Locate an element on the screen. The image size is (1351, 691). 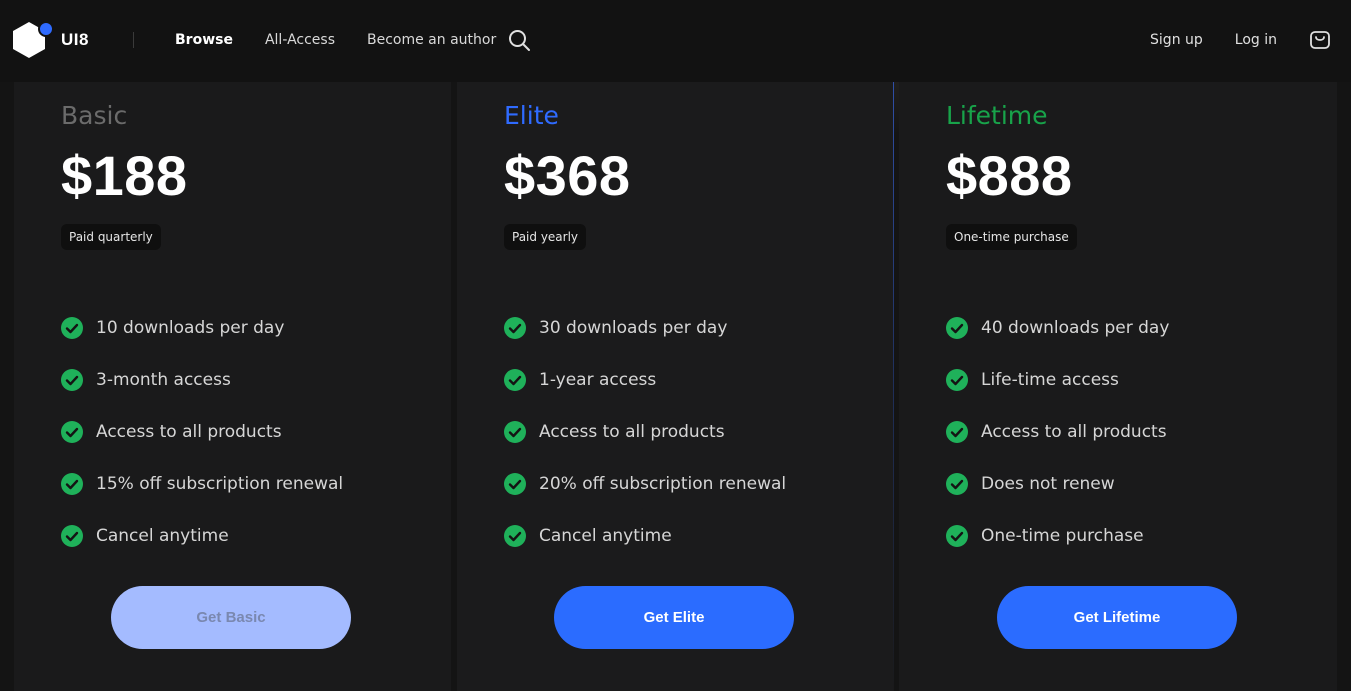
ui8-logo: UI8 is located at coordinates (50, 40).